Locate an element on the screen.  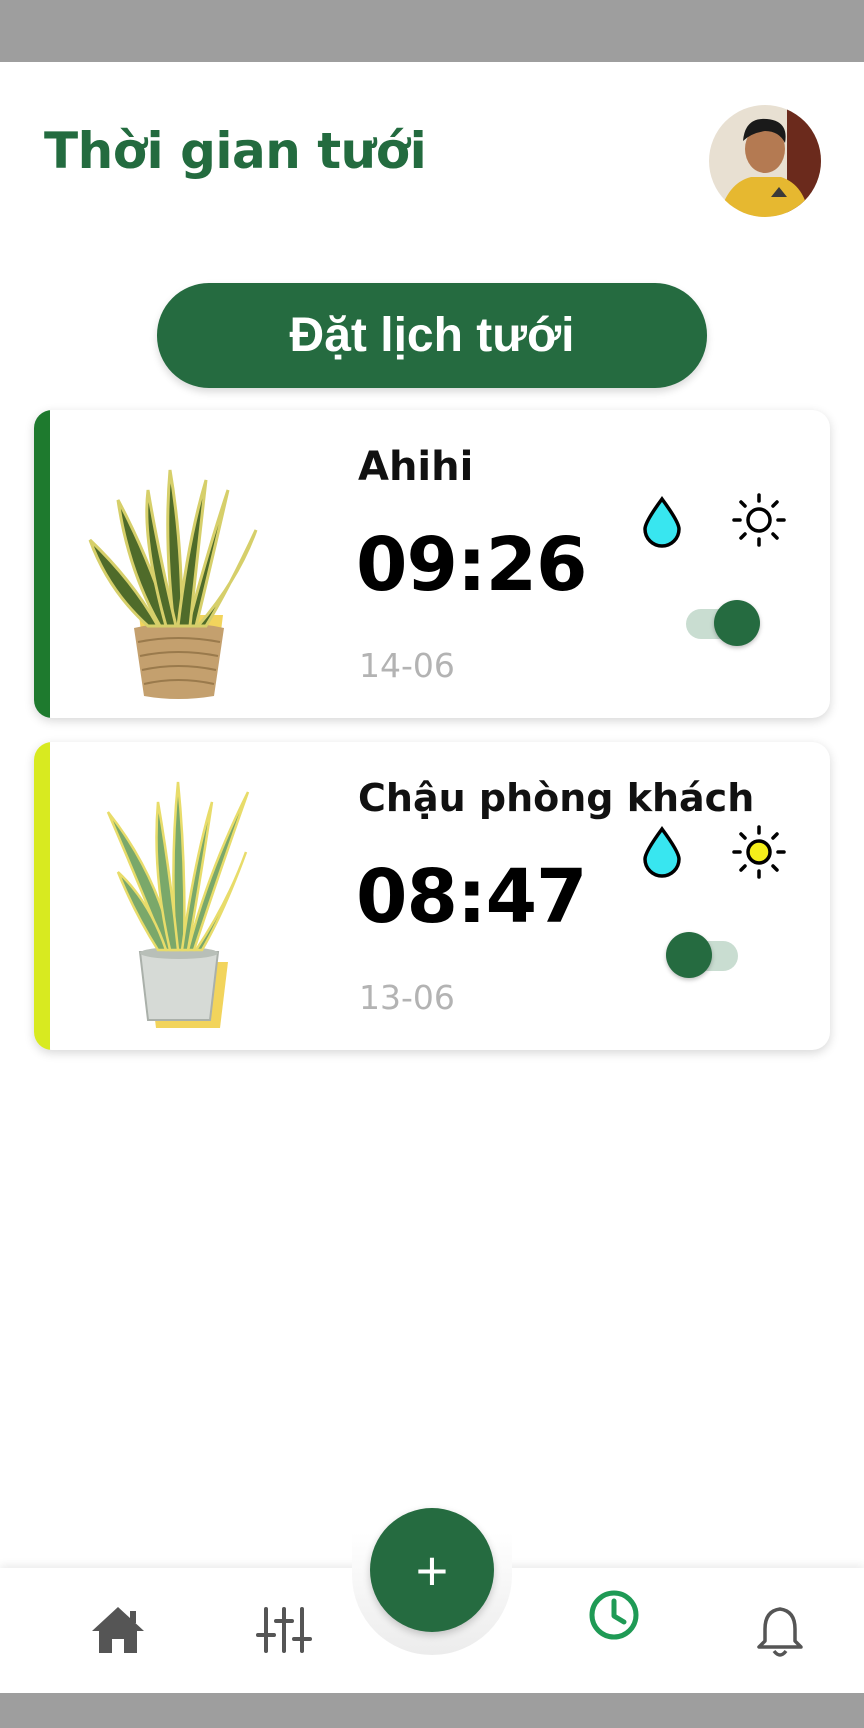
schedule-name: Chậu phòng khách is located at coordinates (556, 798).